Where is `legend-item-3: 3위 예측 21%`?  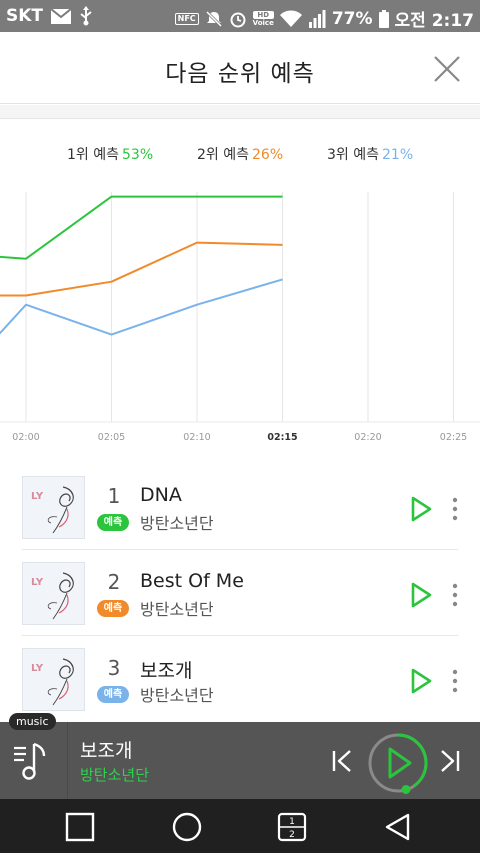
legend-item-3: 3위 예측 21% is located at coordinates (370, 154).